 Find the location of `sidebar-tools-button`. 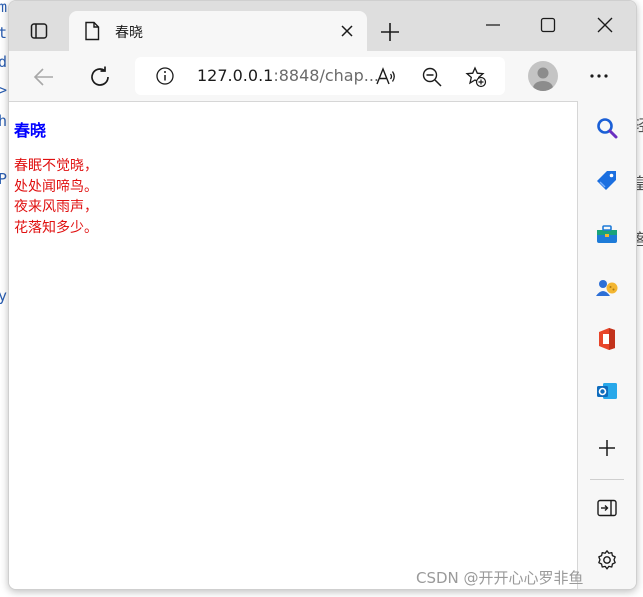

sidebar-tools-button is located at coordinates (607, 235).